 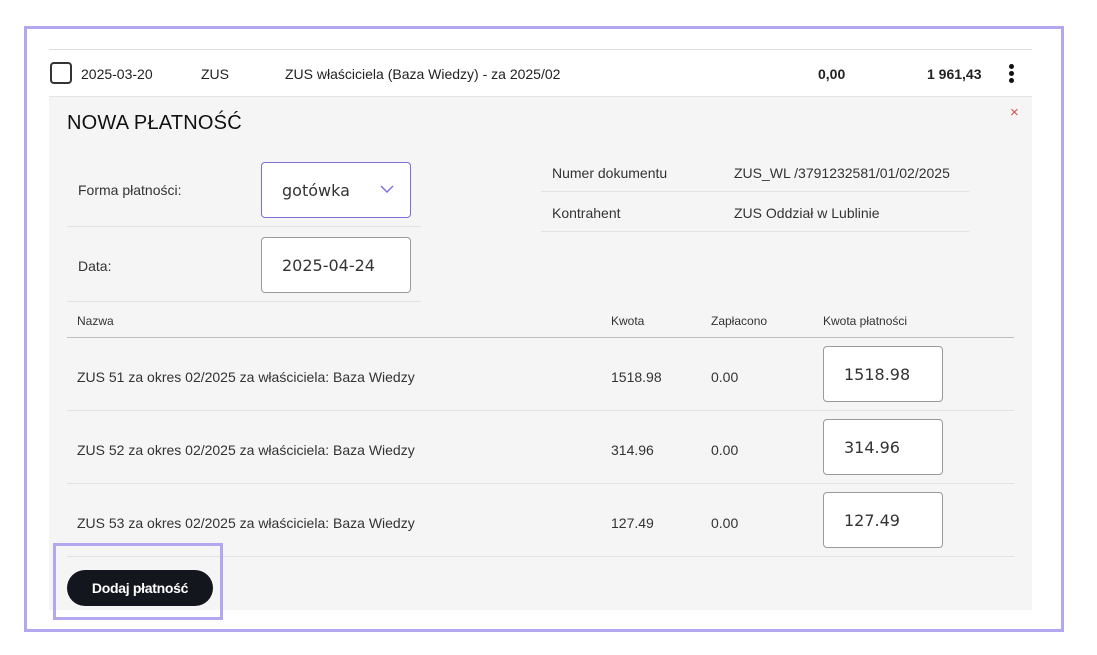 What do you see at coordinates (832, 74) in the screenshot?
I see `row-paid: 0,00` at bounding box center [832, 74].